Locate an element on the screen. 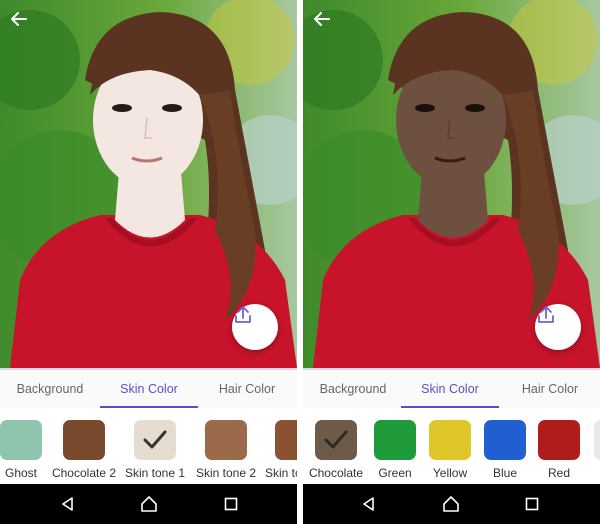 The image size is (600, 524). swatch-label: Skin tc is located at coordinates (281, 473).